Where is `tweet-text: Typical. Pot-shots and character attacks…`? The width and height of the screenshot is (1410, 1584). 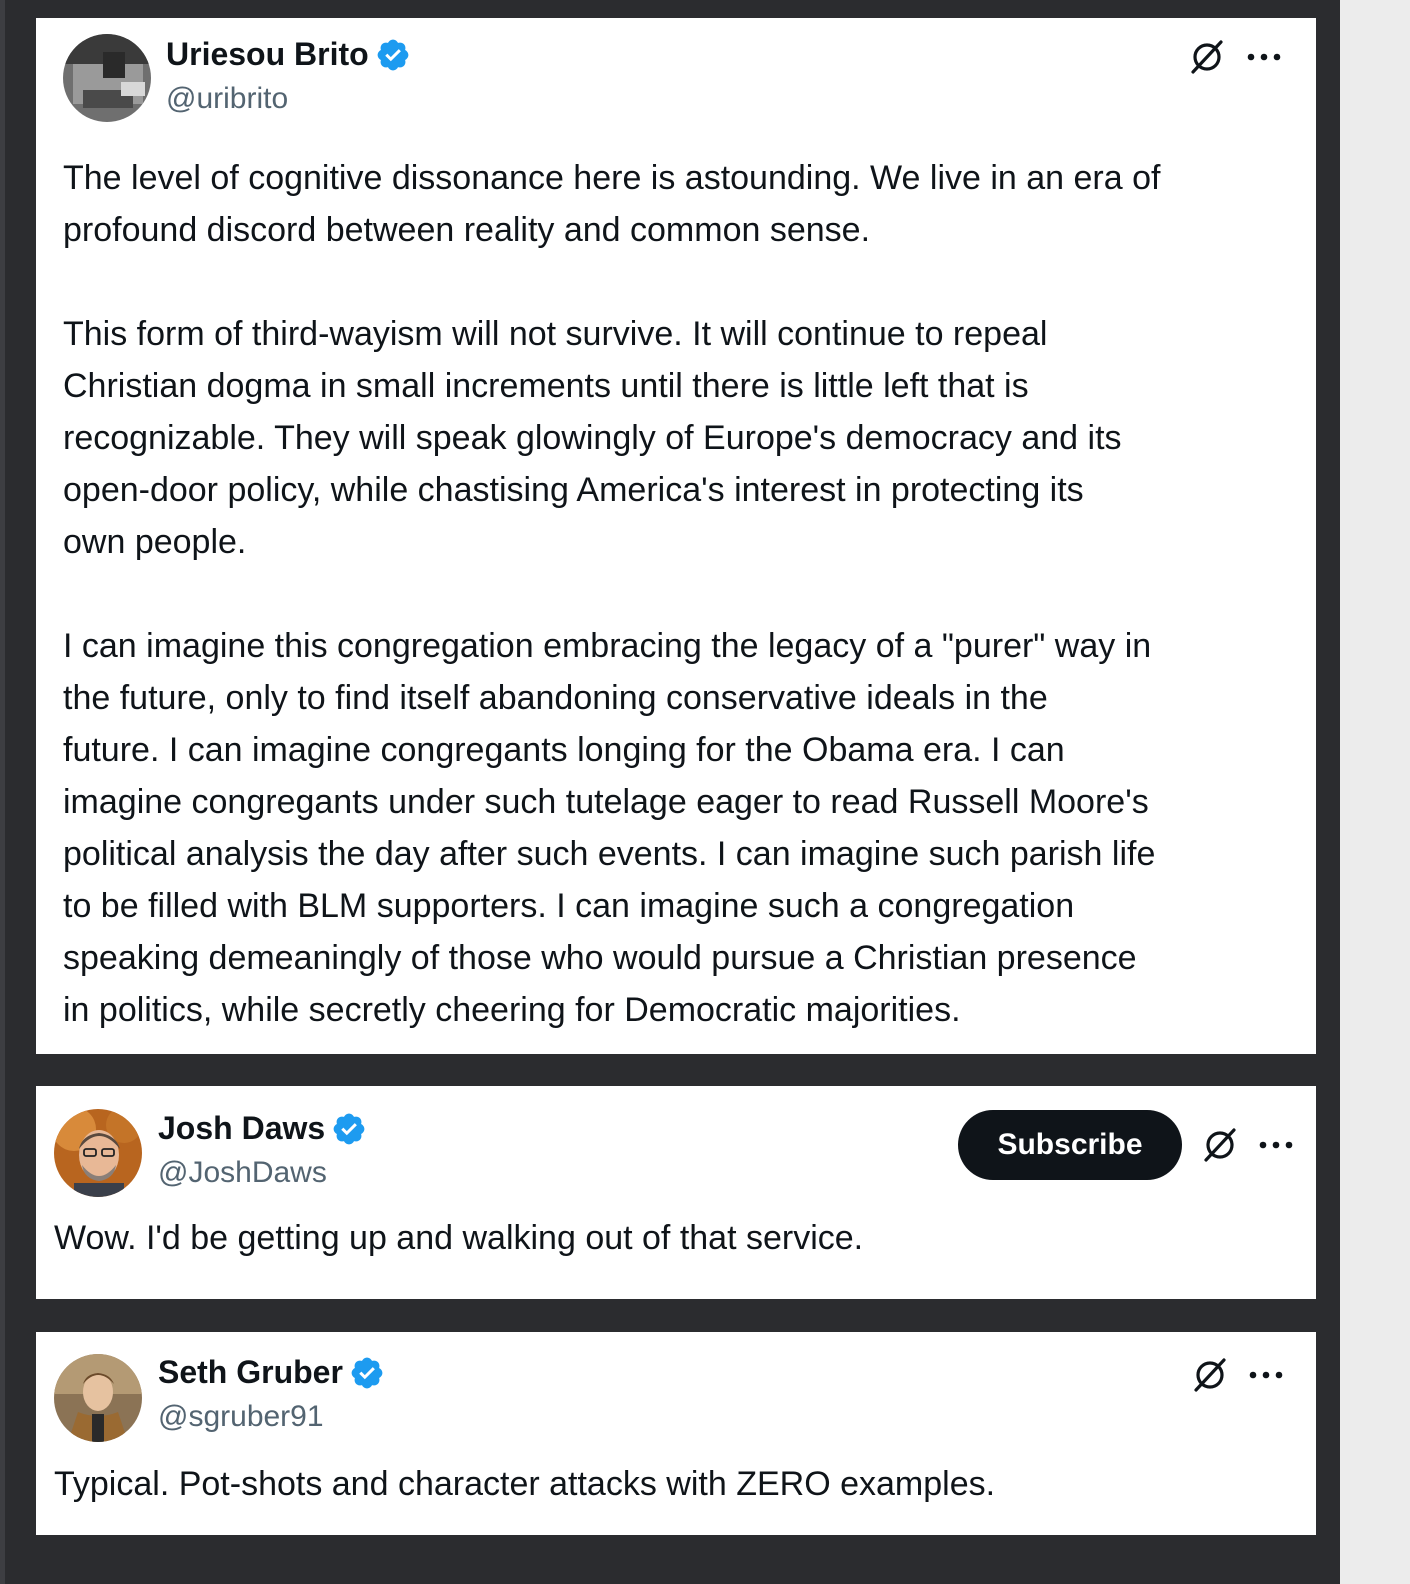 tweet-text: Typical. Pot-shots and character attacks… is located at coordinates (525, 1484).